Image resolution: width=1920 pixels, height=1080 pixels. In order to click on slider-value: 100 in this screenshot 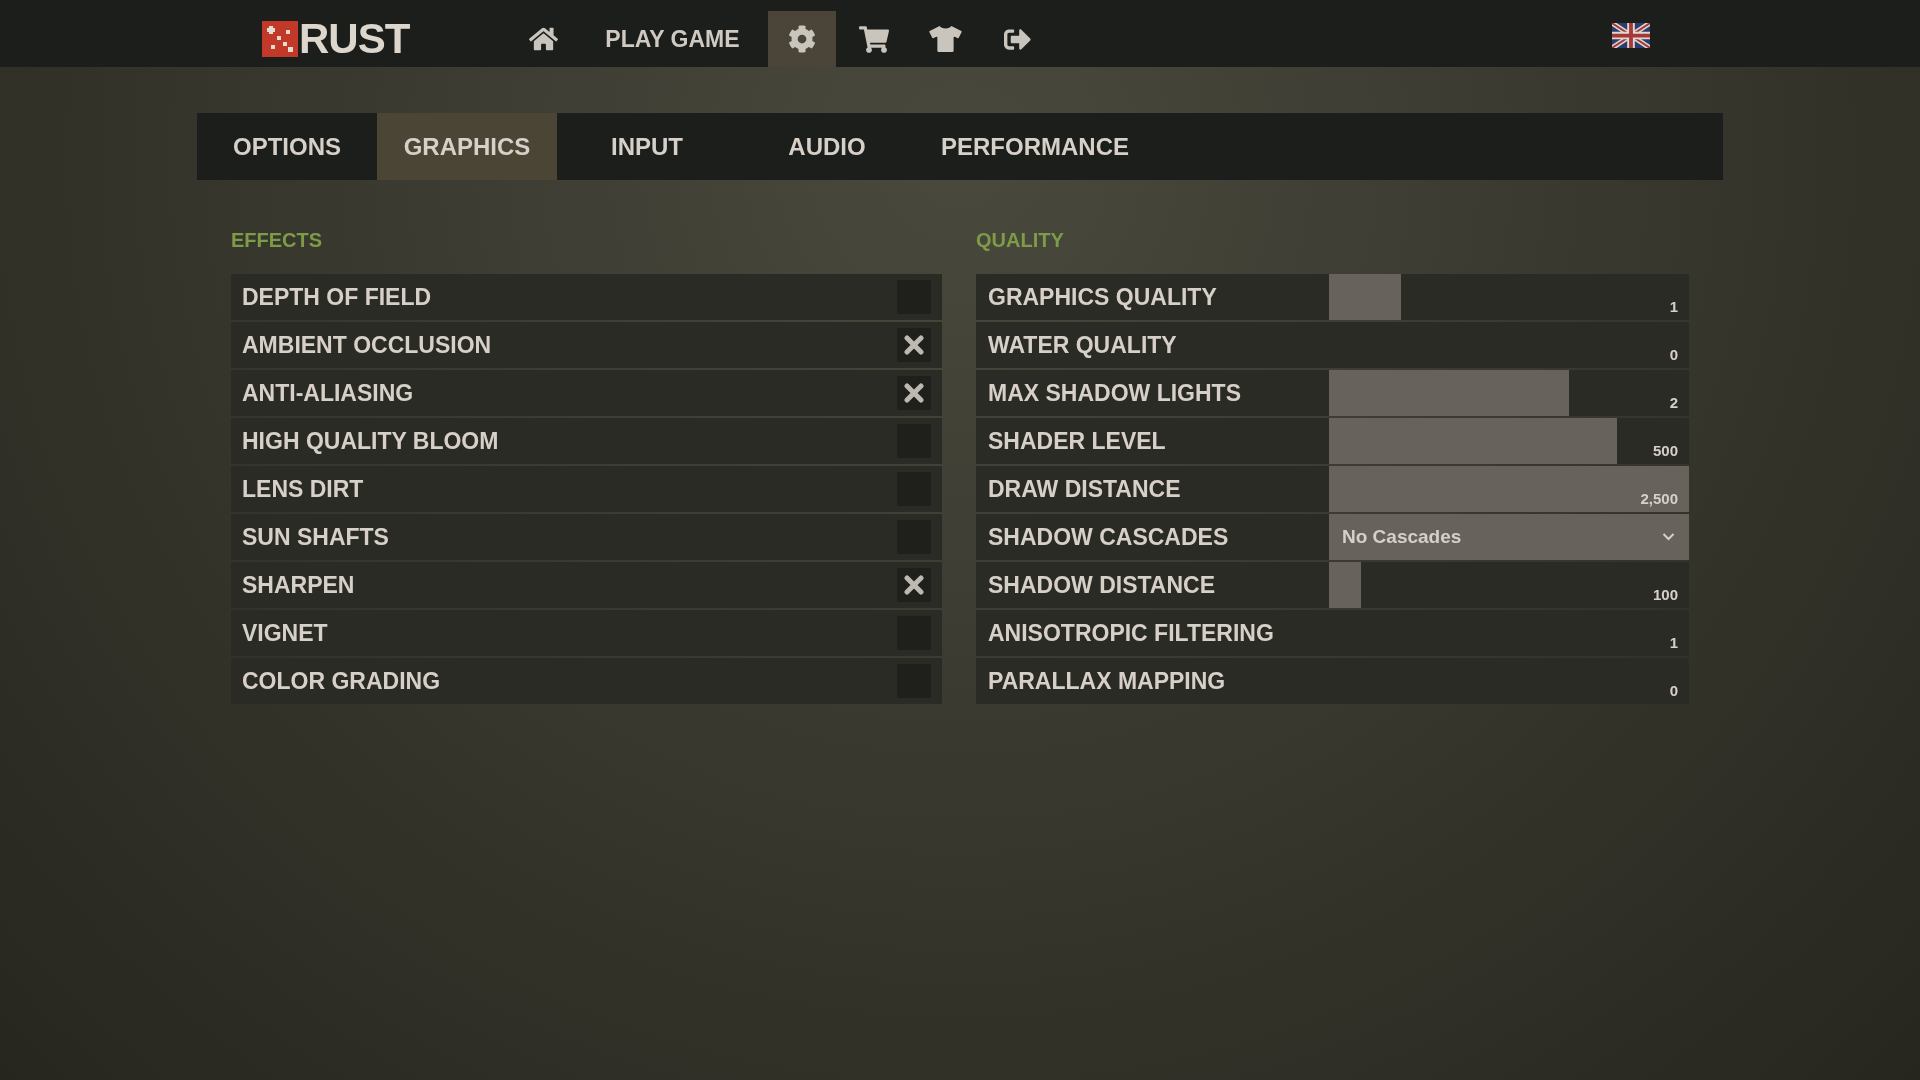, I will do `click(1665, 594)`.